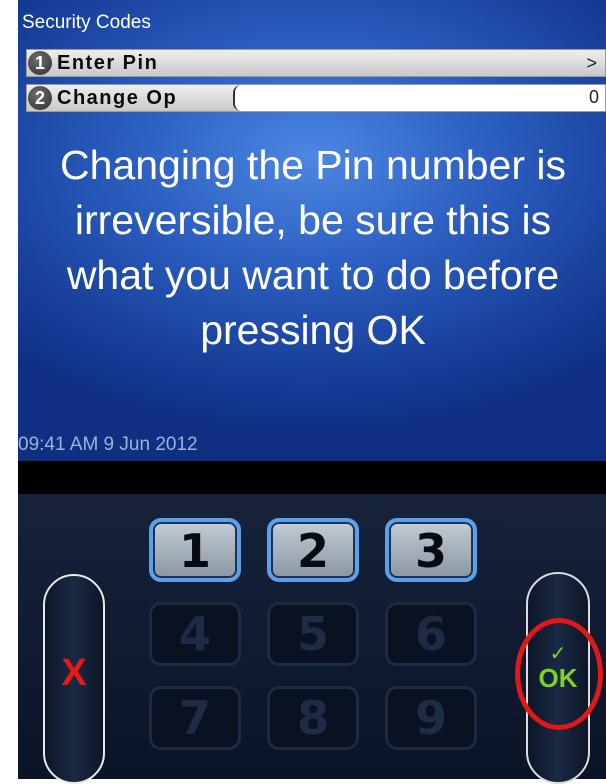 The width and height of the screenshot is (606, 784). What do you see at coordinates (195, 718) in the screenshot?
I see `keypad-key-7: 7` at bounding box center [195, 718].